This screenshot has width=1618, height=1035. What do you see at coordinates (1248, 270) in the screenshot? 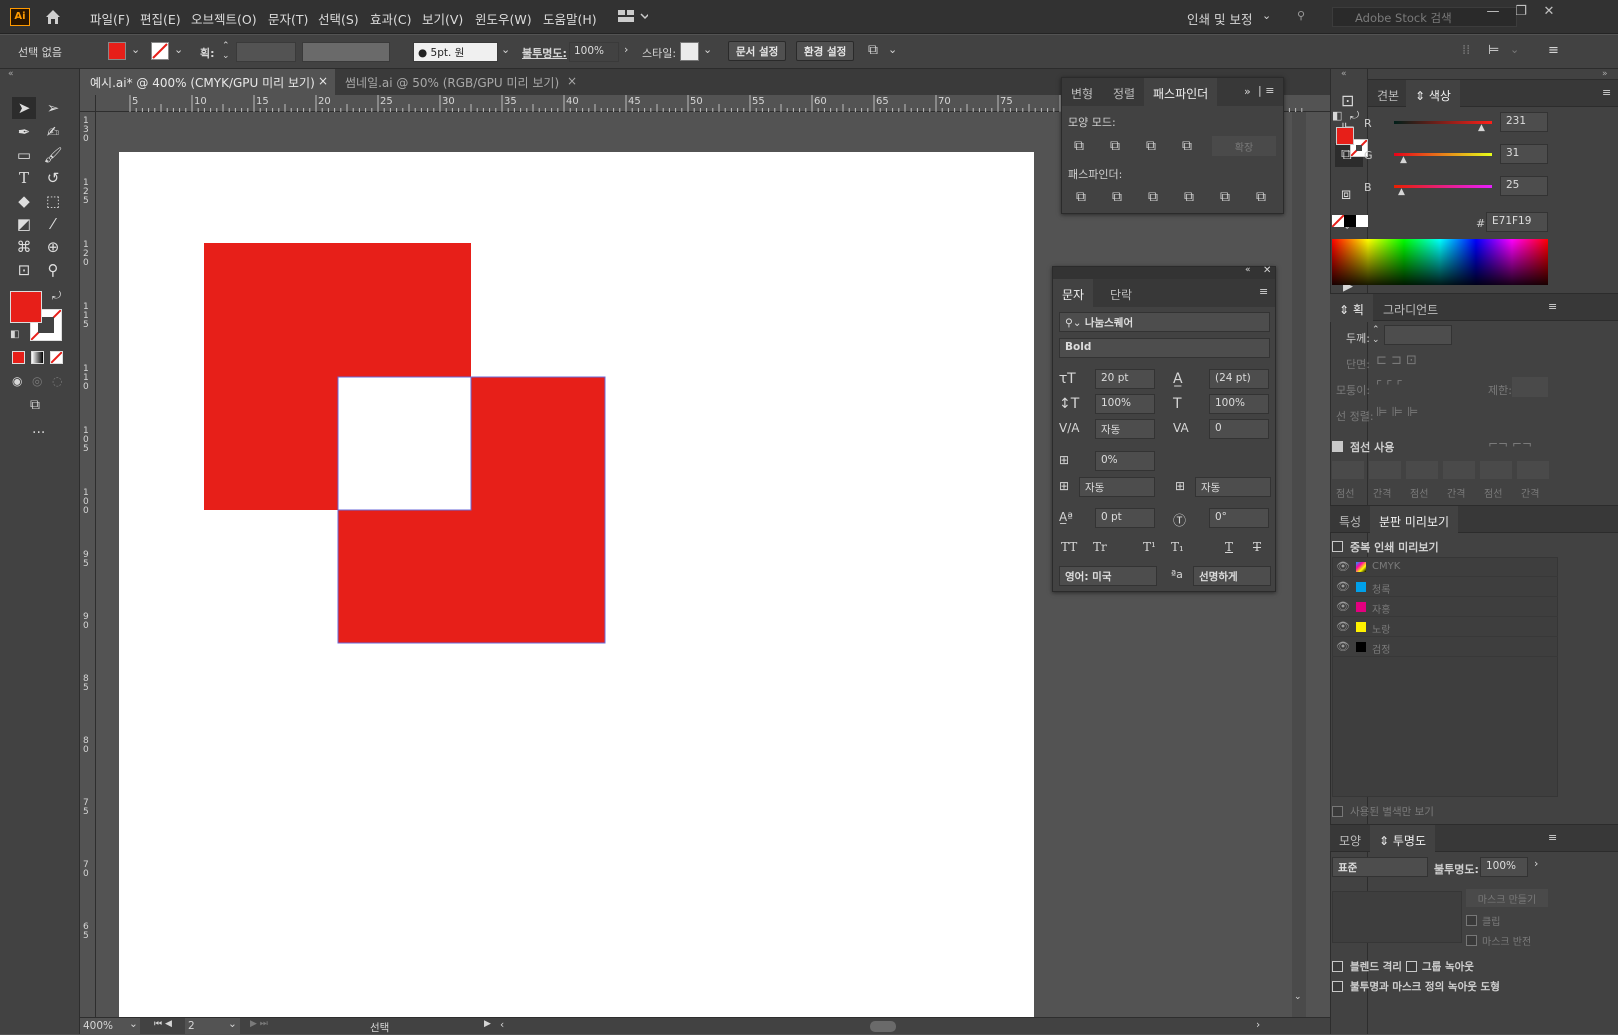
I see `collapse-icon: «` at bounding box center [1248, 270].